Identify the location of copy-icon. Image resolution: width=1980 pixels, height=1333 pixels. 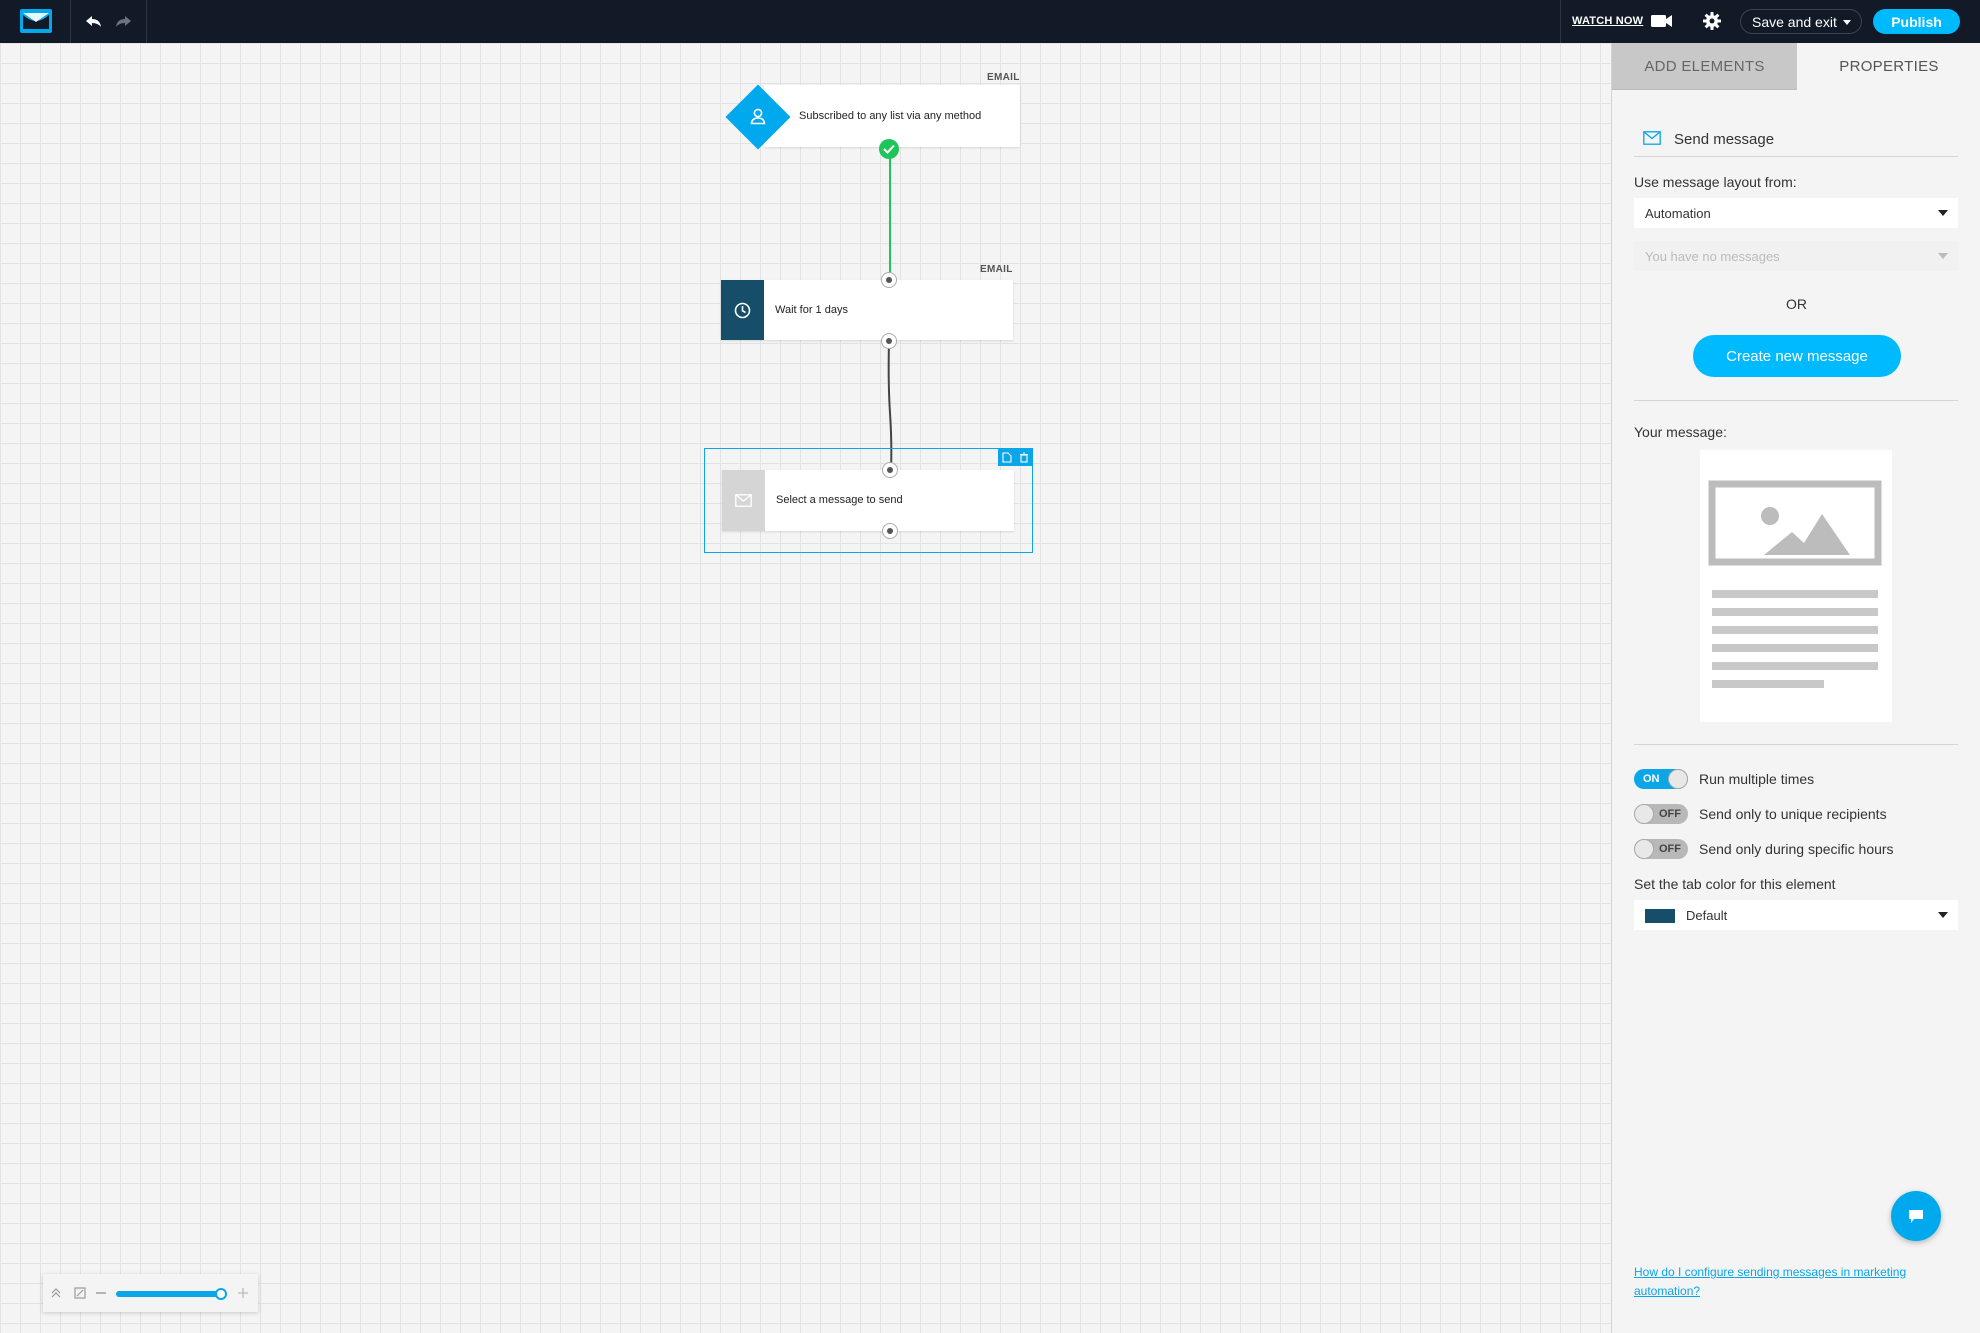
(1007, 457).